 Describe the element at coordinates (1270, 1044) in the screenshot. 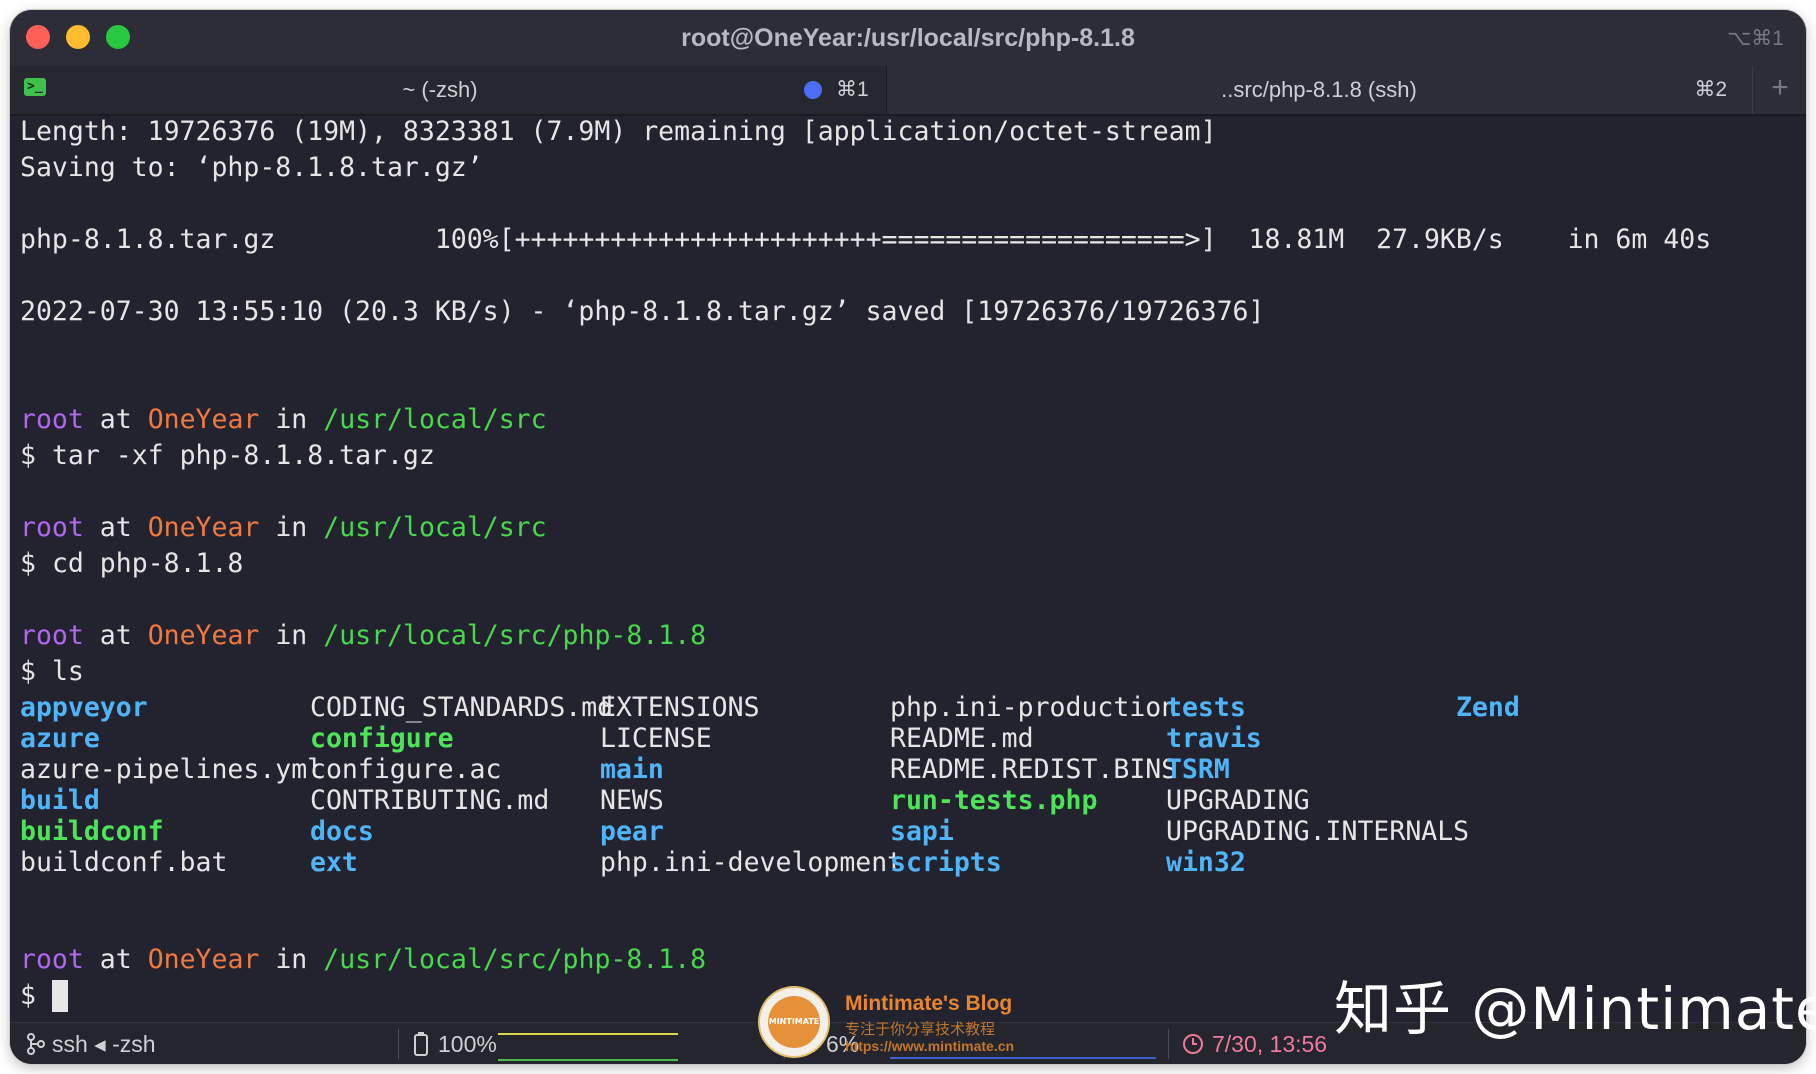

I see `clock-label: 7/30, 13:56` at that location.